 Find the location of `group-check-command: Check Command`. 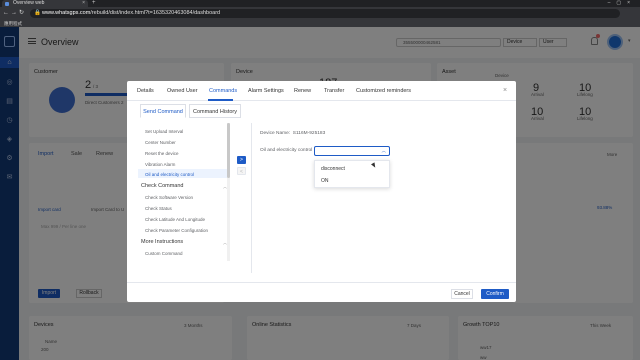

group-check-command: Check Command is located at coordinates (162, 186).